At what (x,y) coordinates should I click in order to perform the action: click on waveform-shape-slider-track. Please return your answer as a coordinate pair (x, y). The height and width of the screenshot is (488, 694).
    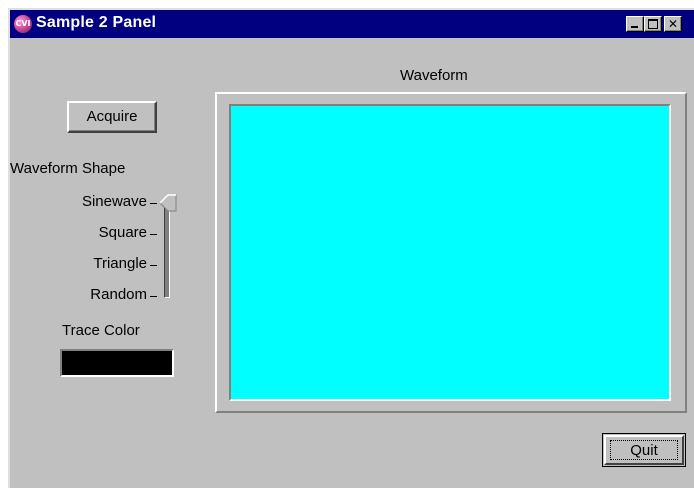
    Looking at the image, I should click on (167, 250).